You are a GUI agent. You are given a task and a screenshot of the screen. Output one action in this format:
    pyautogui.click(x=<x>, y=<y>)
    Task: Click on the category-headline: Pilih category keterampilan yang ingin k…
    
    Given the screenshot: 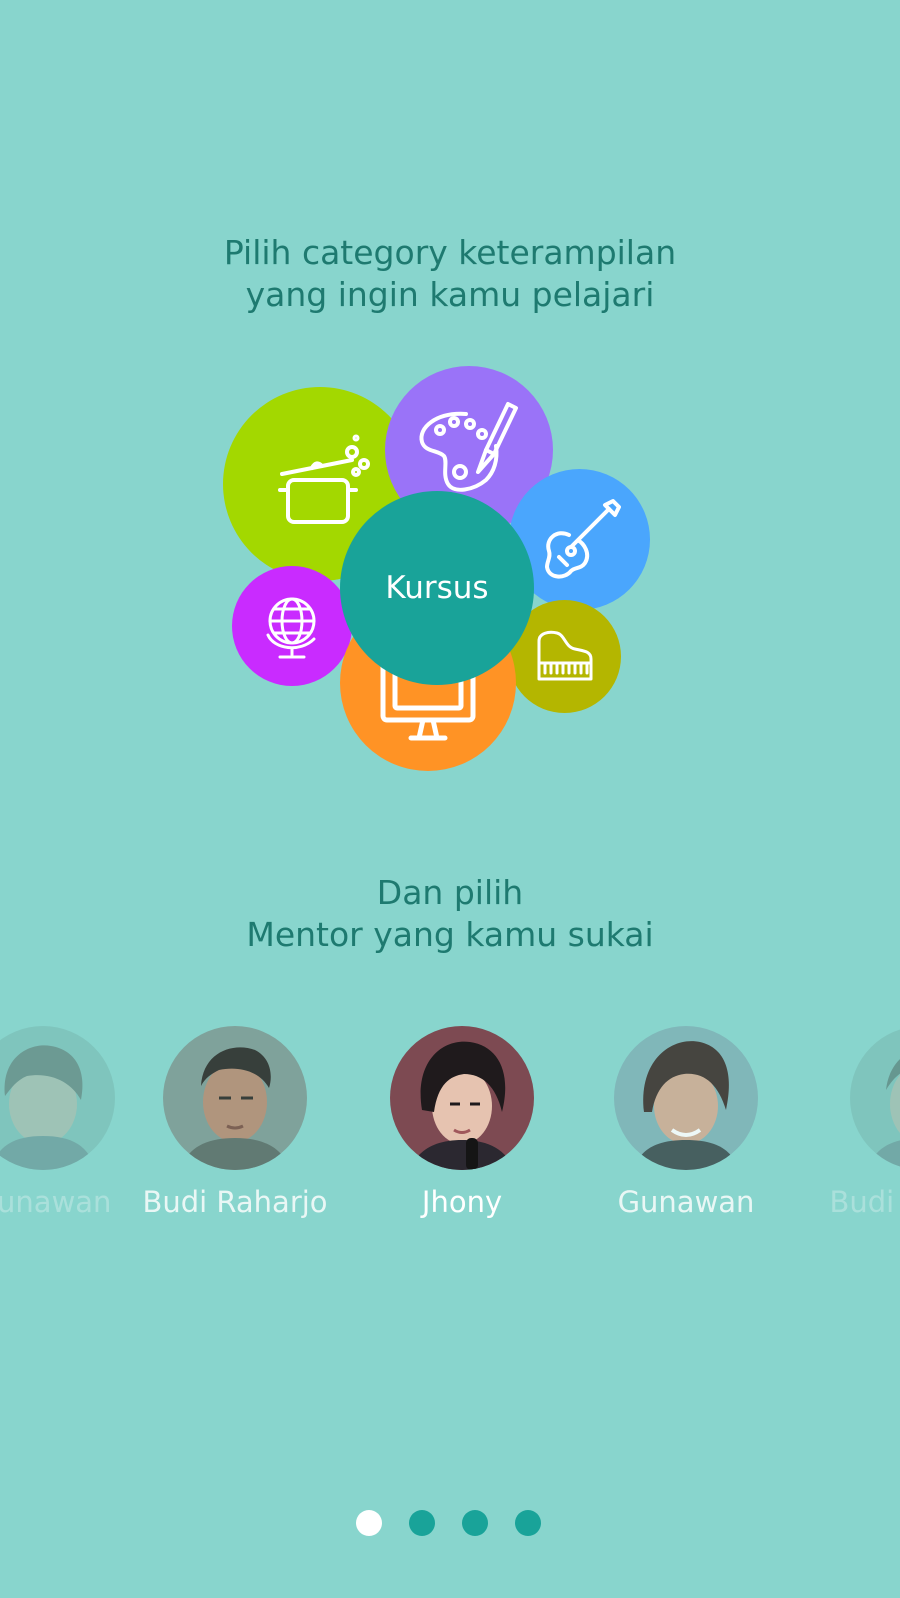 What is the action you would take?
    pyautogui.click(x=450, y=274)
    